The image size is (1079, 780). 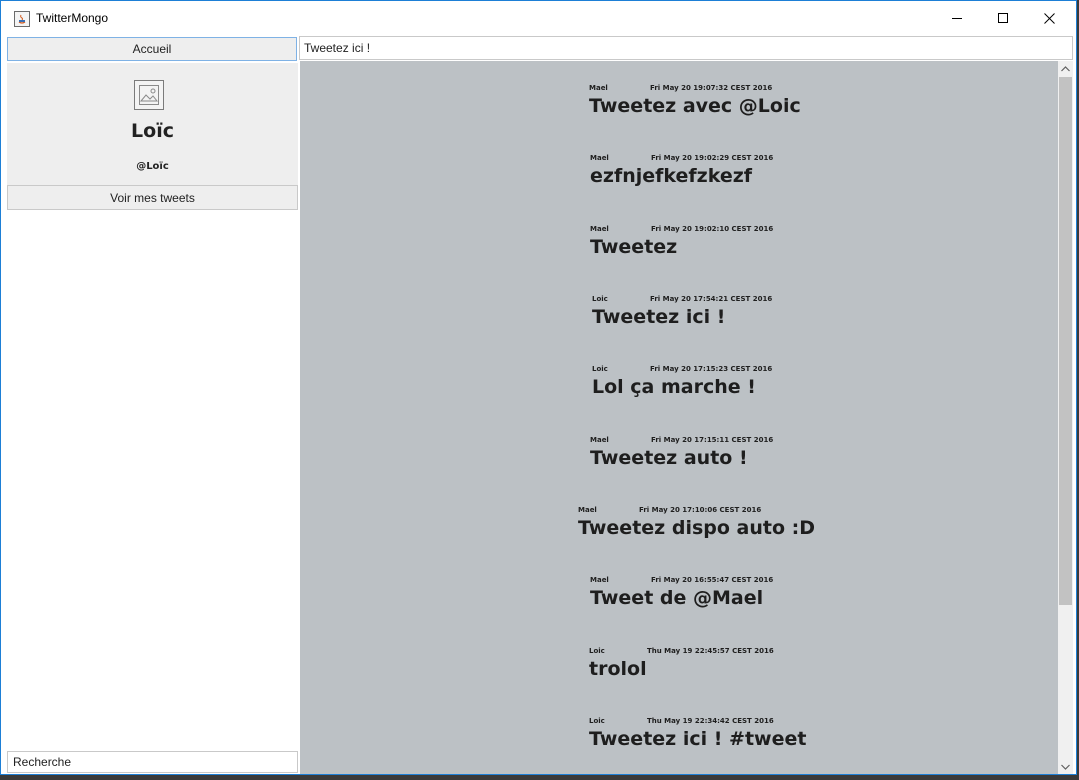 I want to click on maximize-button, so click(x=1003, y=18).